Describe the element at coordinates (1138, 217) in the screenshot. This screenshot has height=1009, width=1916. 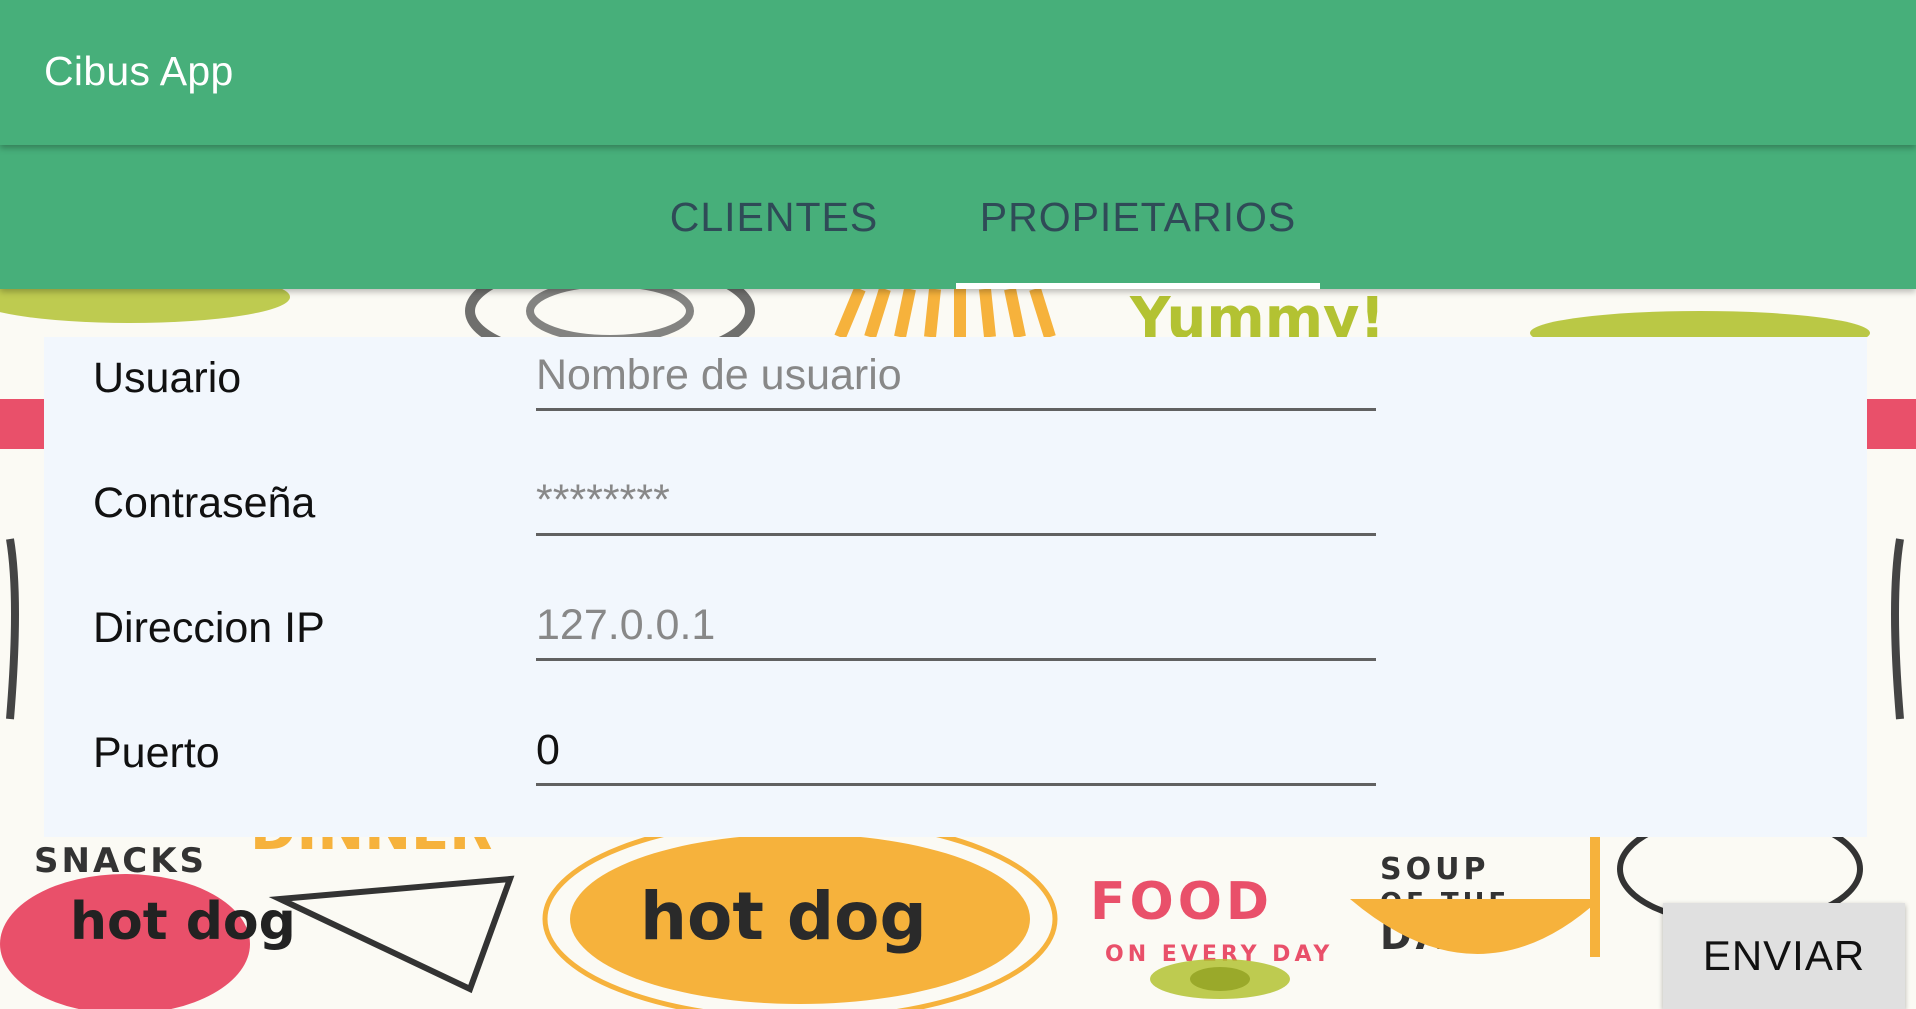
I see `tab-propietarios: PROPIETARIOS` at that location.